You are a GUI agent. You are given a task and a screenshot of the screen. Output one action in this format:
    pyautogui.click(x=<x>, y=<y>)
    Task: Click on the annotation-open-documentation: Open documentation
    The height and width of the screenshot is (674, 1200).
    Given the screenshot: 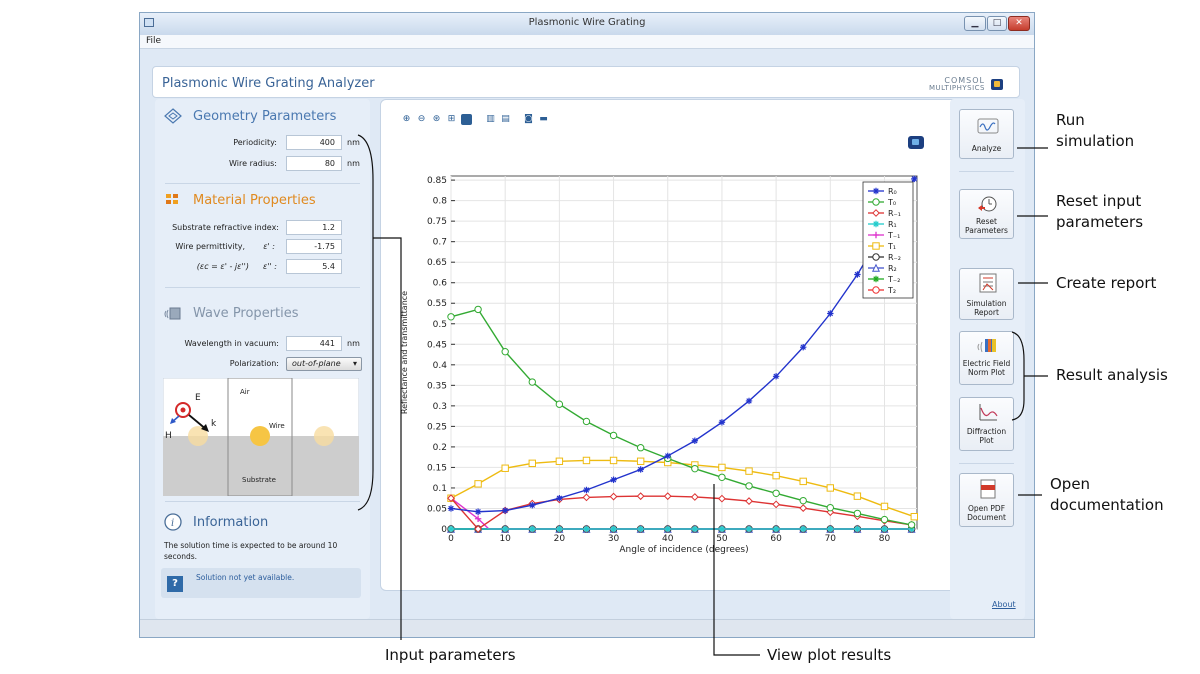 What is the action you would take?
    pyautogui.click(x=1107, y=494)
    